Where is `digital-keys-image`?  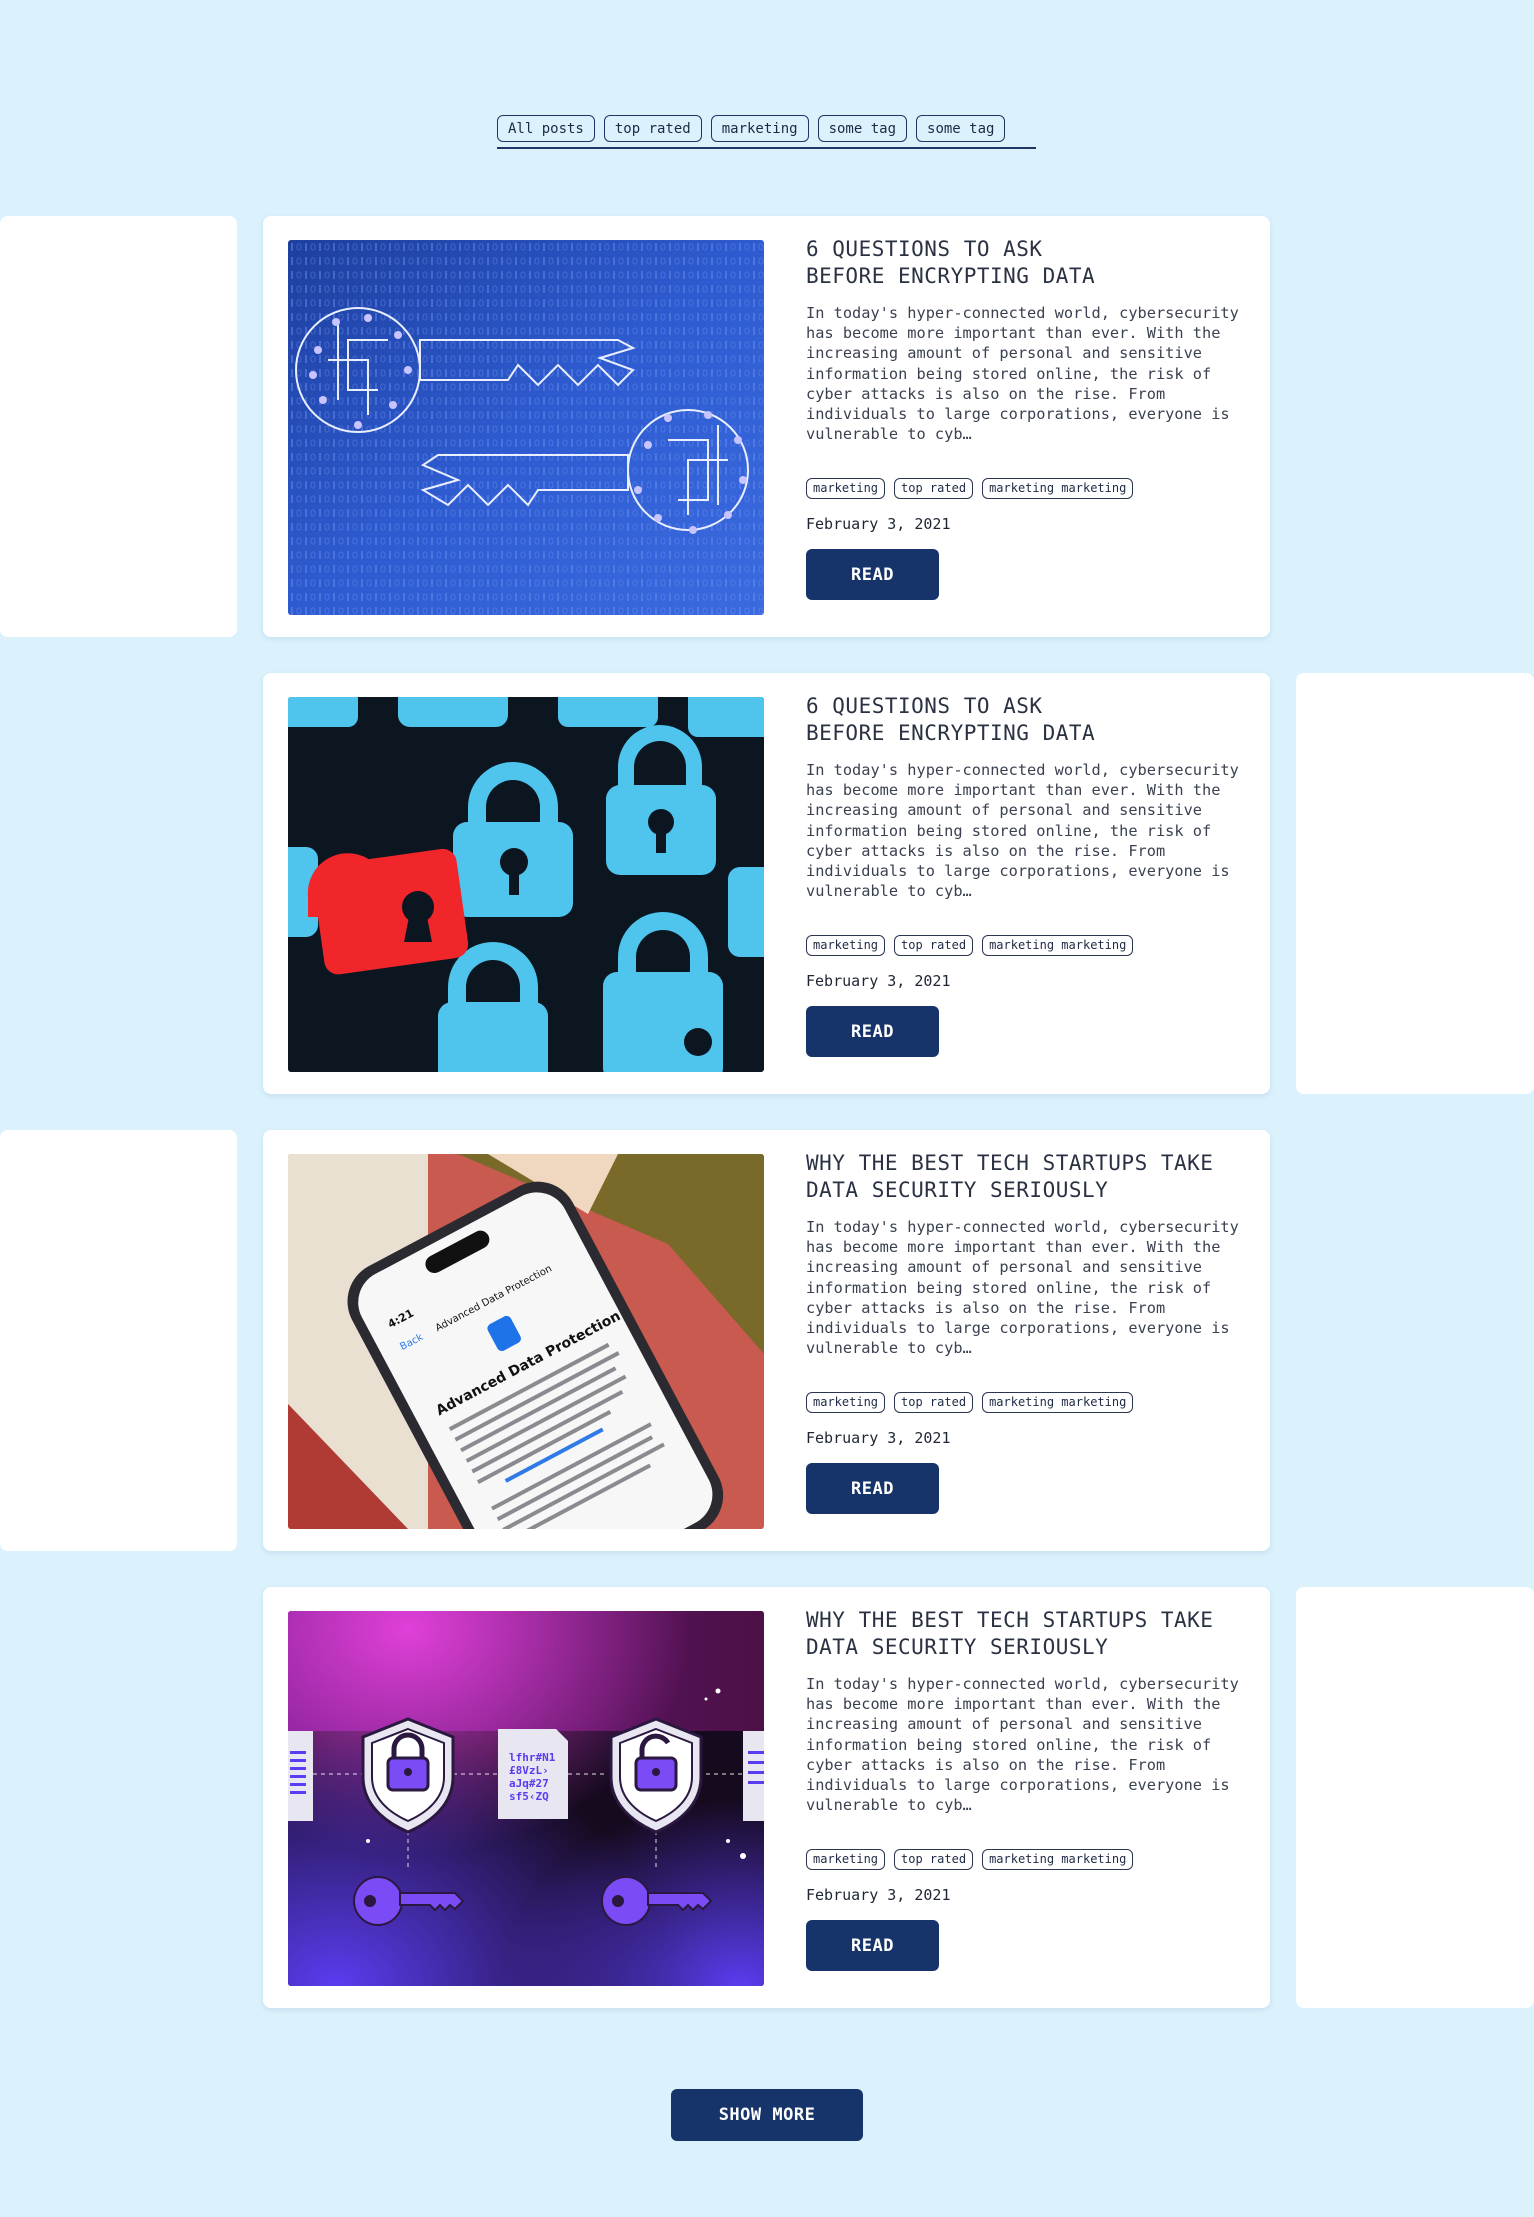
digital-keys-image is located at coordinates (526, 427).